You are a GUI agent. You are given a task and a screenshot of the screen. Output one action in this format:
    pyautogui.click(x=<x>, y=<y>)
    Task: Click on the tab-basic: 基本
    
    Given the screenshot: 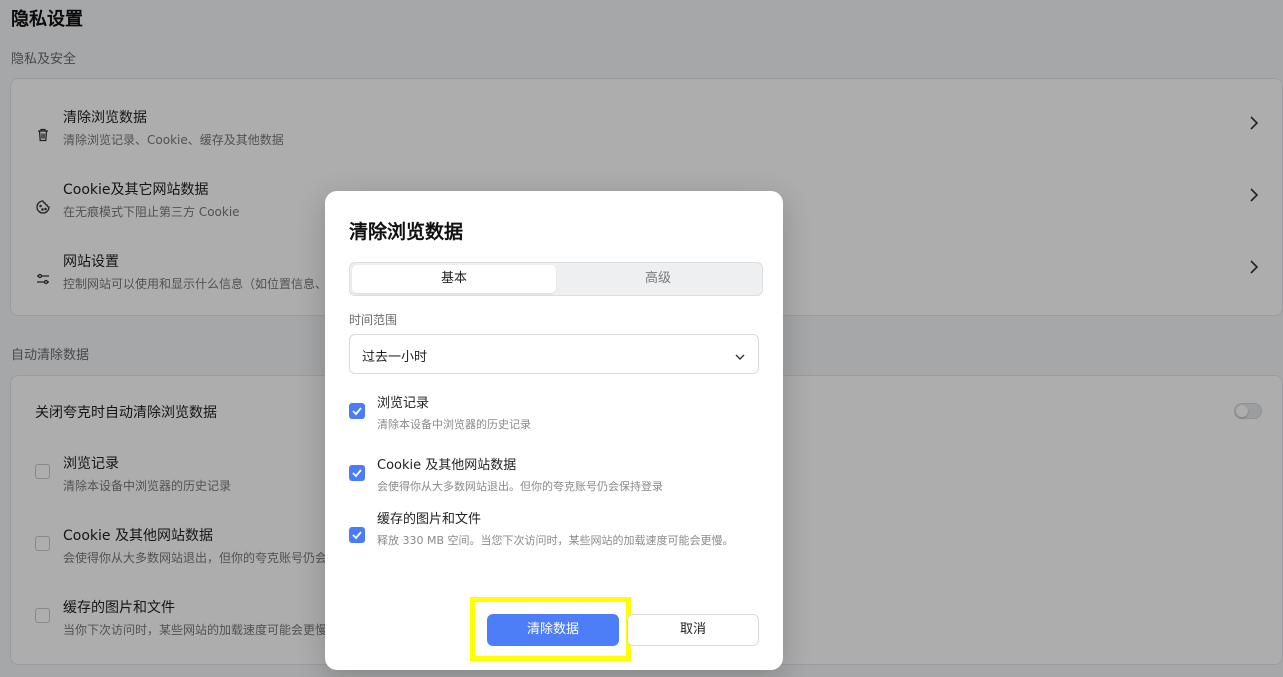 What is the action you would take?
    pyautogui.click(x=454, y=279)
    